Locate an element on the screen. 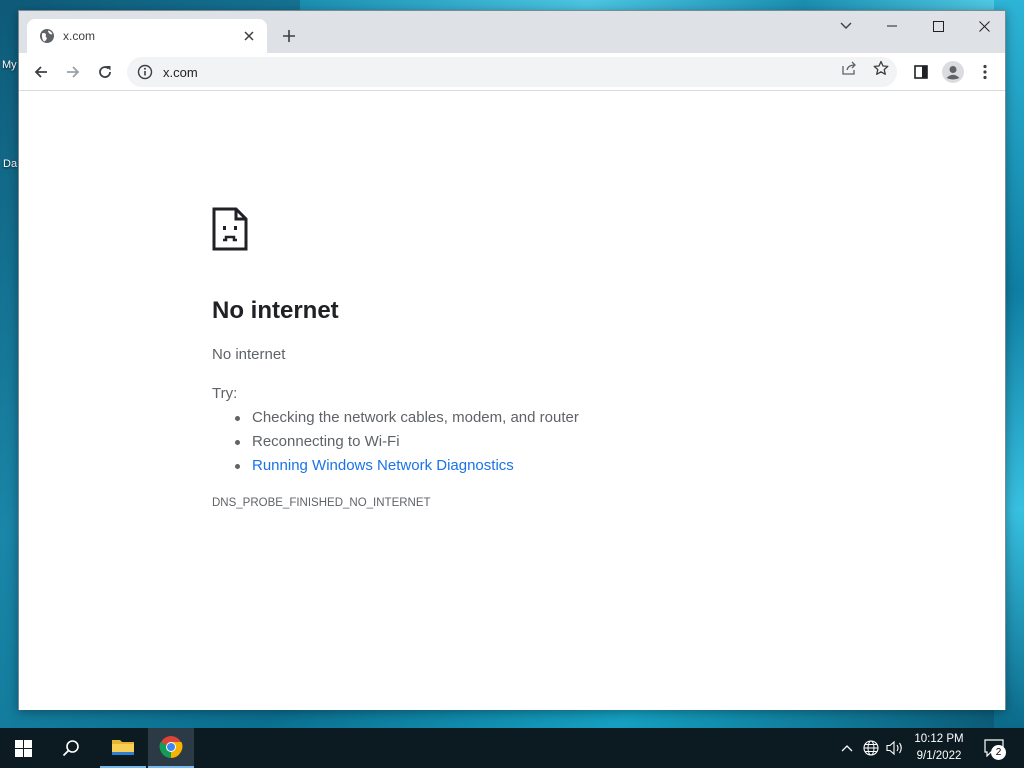 The width and height of the screenshot is (1024, 768). chevron-up-icon is located at coordinates (847, 748).